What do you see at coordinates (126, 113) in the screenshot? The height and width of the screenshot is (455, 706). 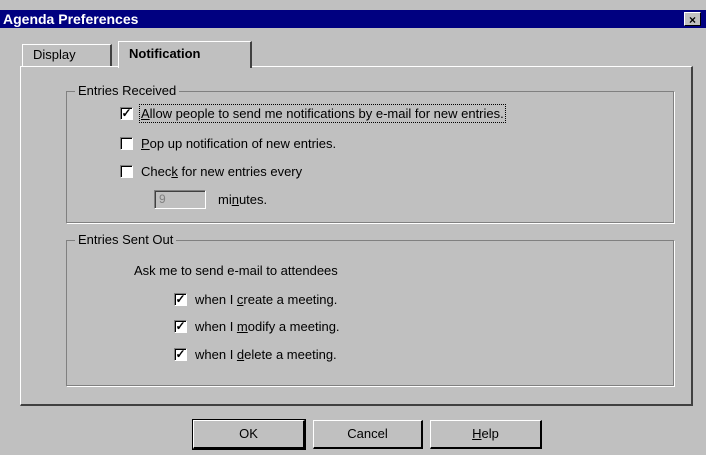 I see `allow-email-checkbox: ✓` at bounding box center [126, 113].